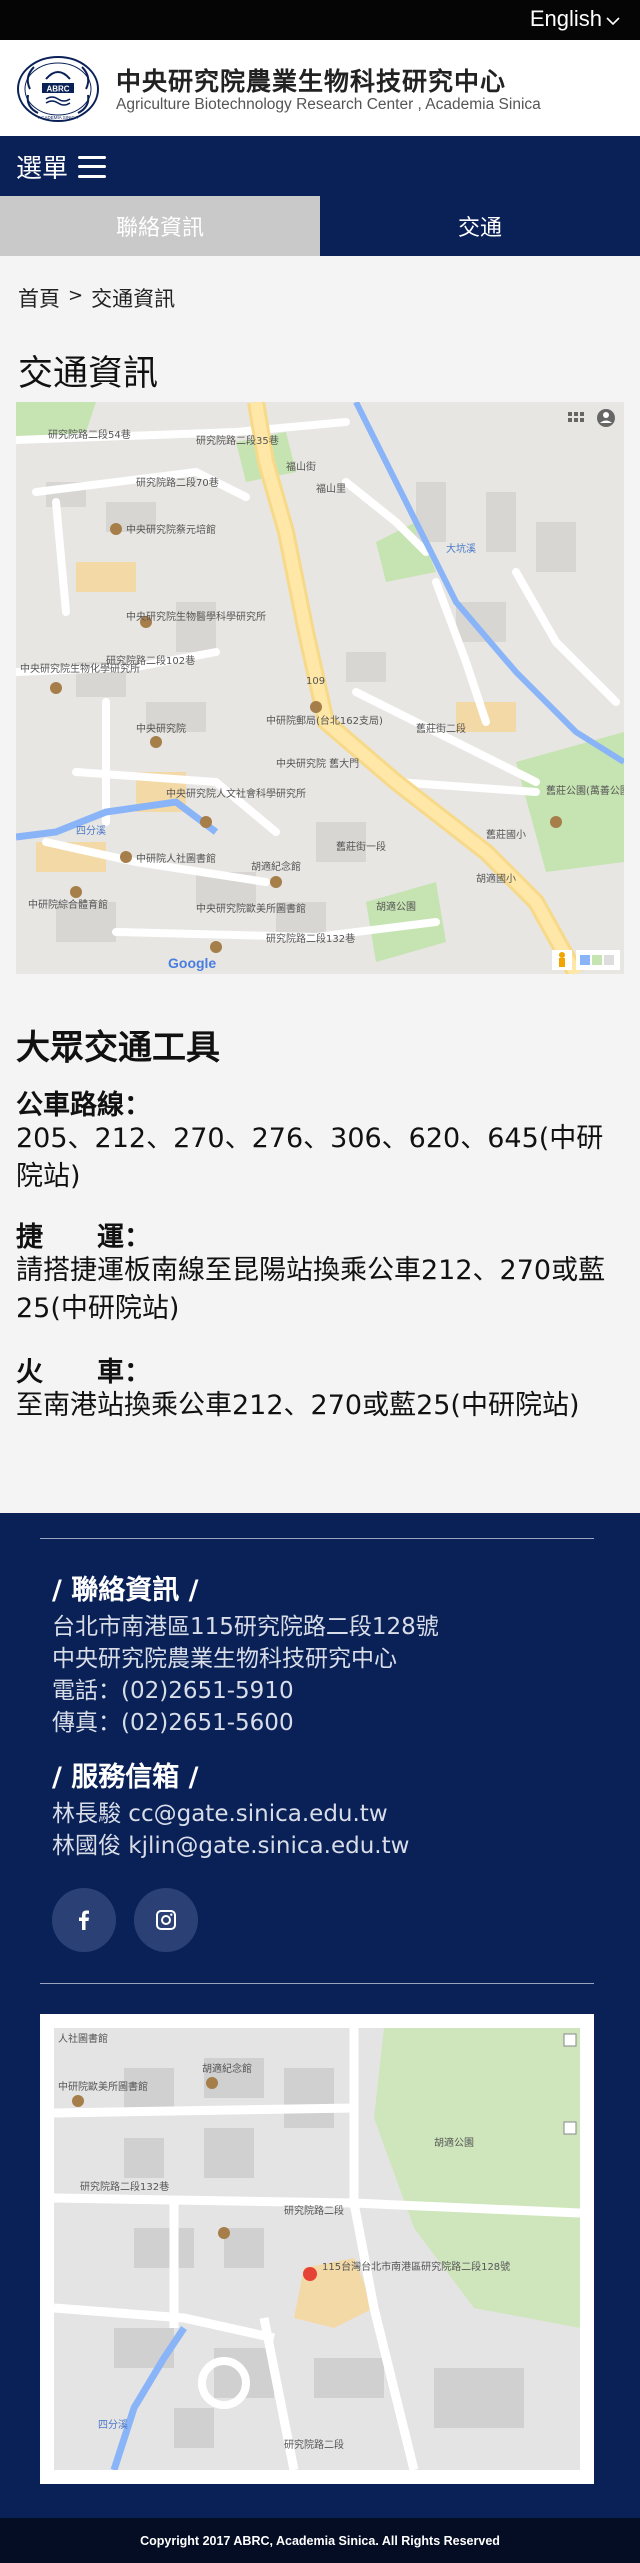  I want to click on facebook-icon, so click(84, 1920).